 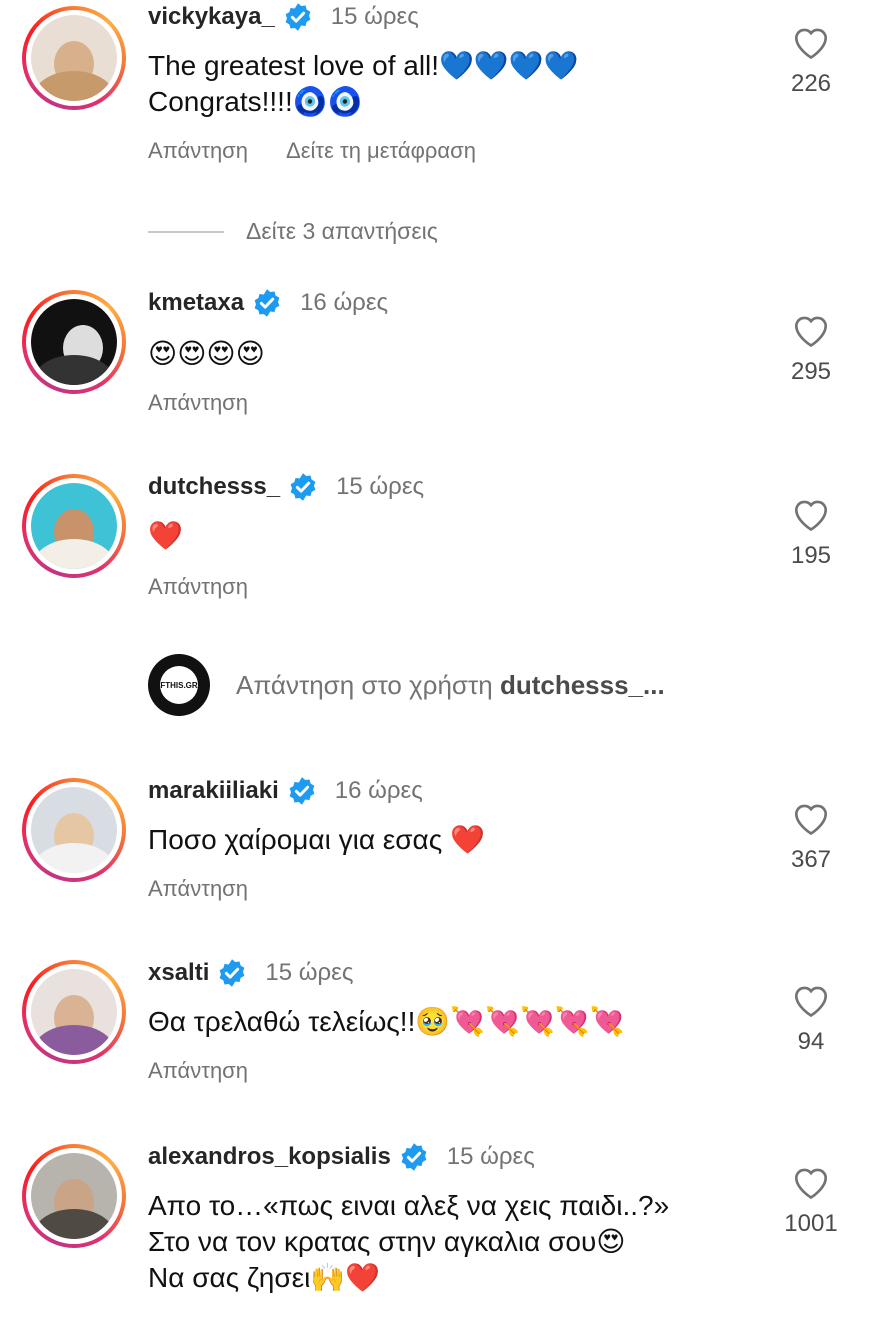 I want to click on like-count: 226, so click(x=811, y=83).